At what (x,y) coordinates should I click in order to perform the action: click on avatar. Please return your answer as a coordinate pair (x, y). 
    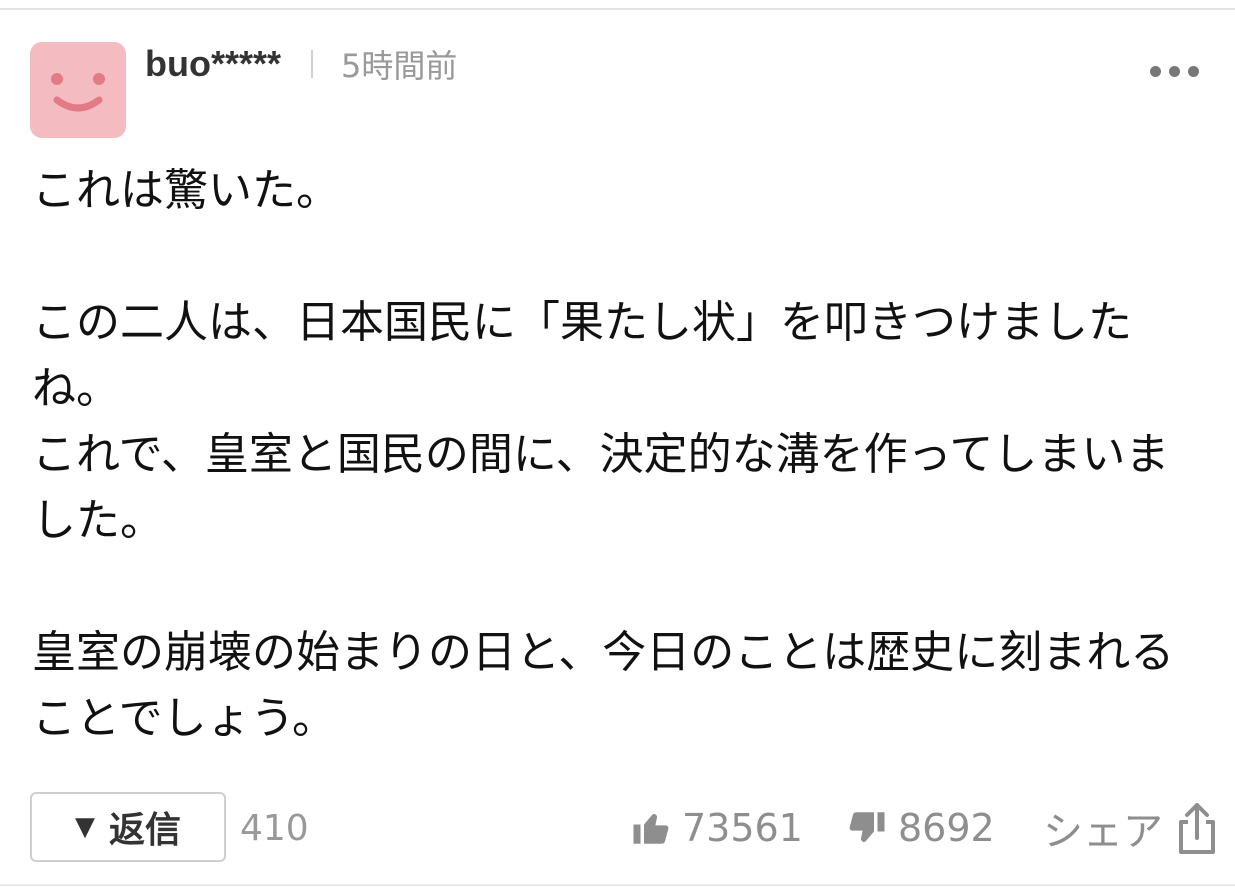
    Looking at the image, I should click on (78, 90).